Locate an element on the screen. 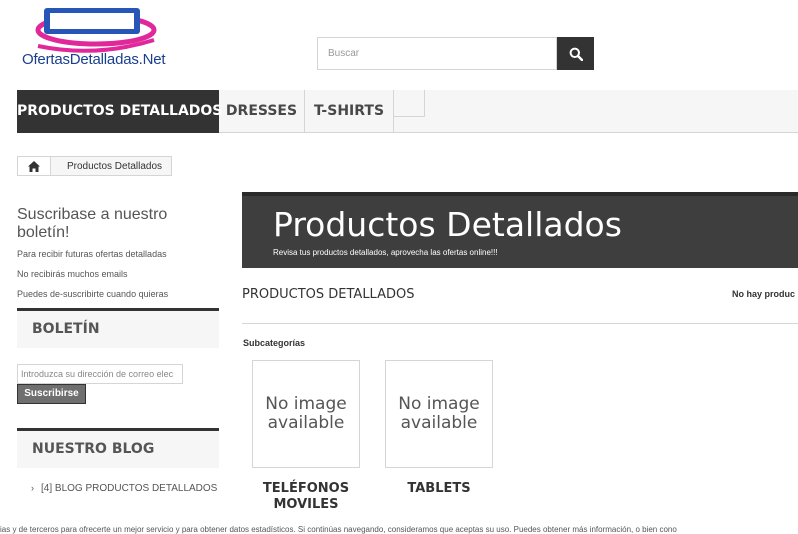 The image size is (798, 534). menu-item-empty is located at coordinates (409, 103).